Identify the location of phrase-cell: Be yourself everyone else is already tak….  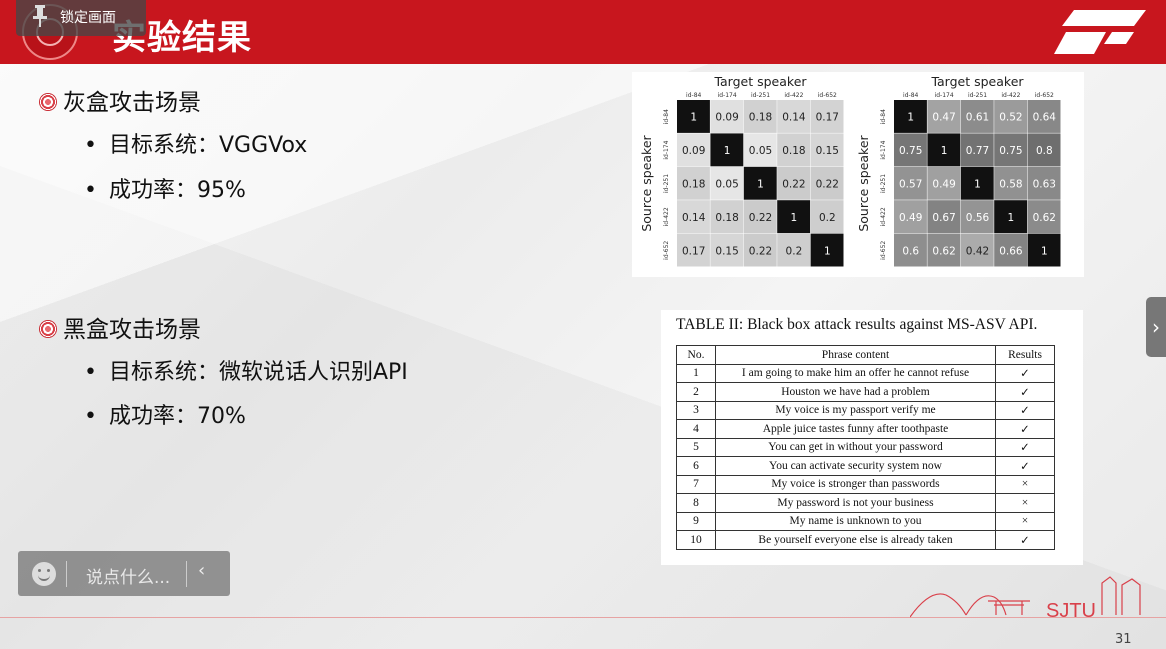
(855, 540).